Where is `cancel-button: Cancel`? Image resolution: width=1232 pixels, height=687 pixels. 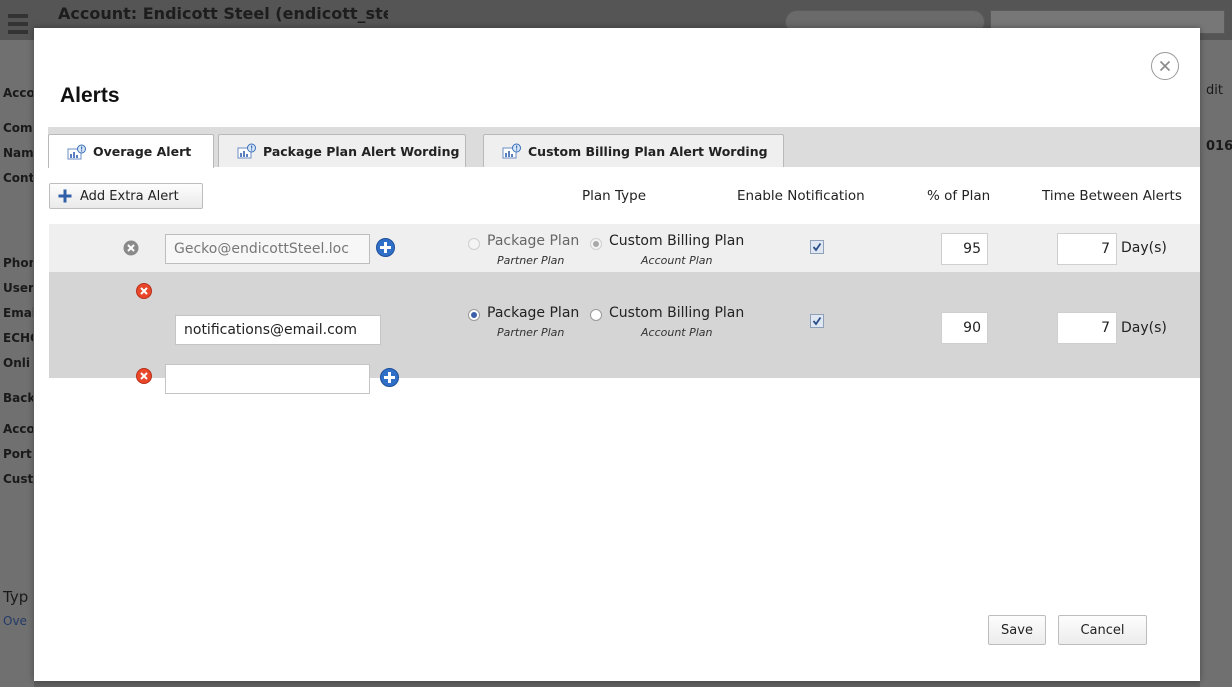 cancel-button: Cancel is located at coordinates (1102, 630).